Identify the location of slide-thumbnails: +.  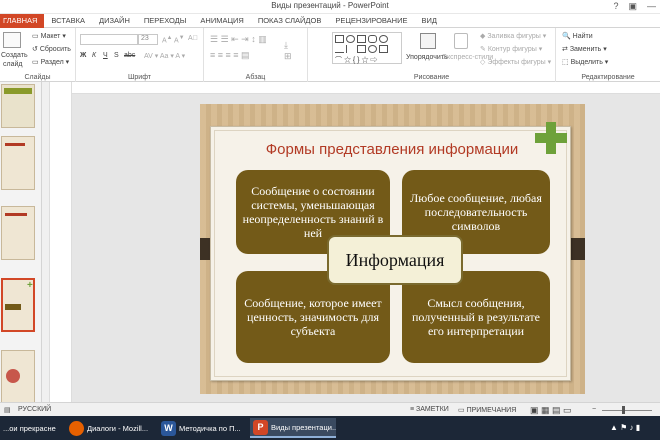
(21, 242).